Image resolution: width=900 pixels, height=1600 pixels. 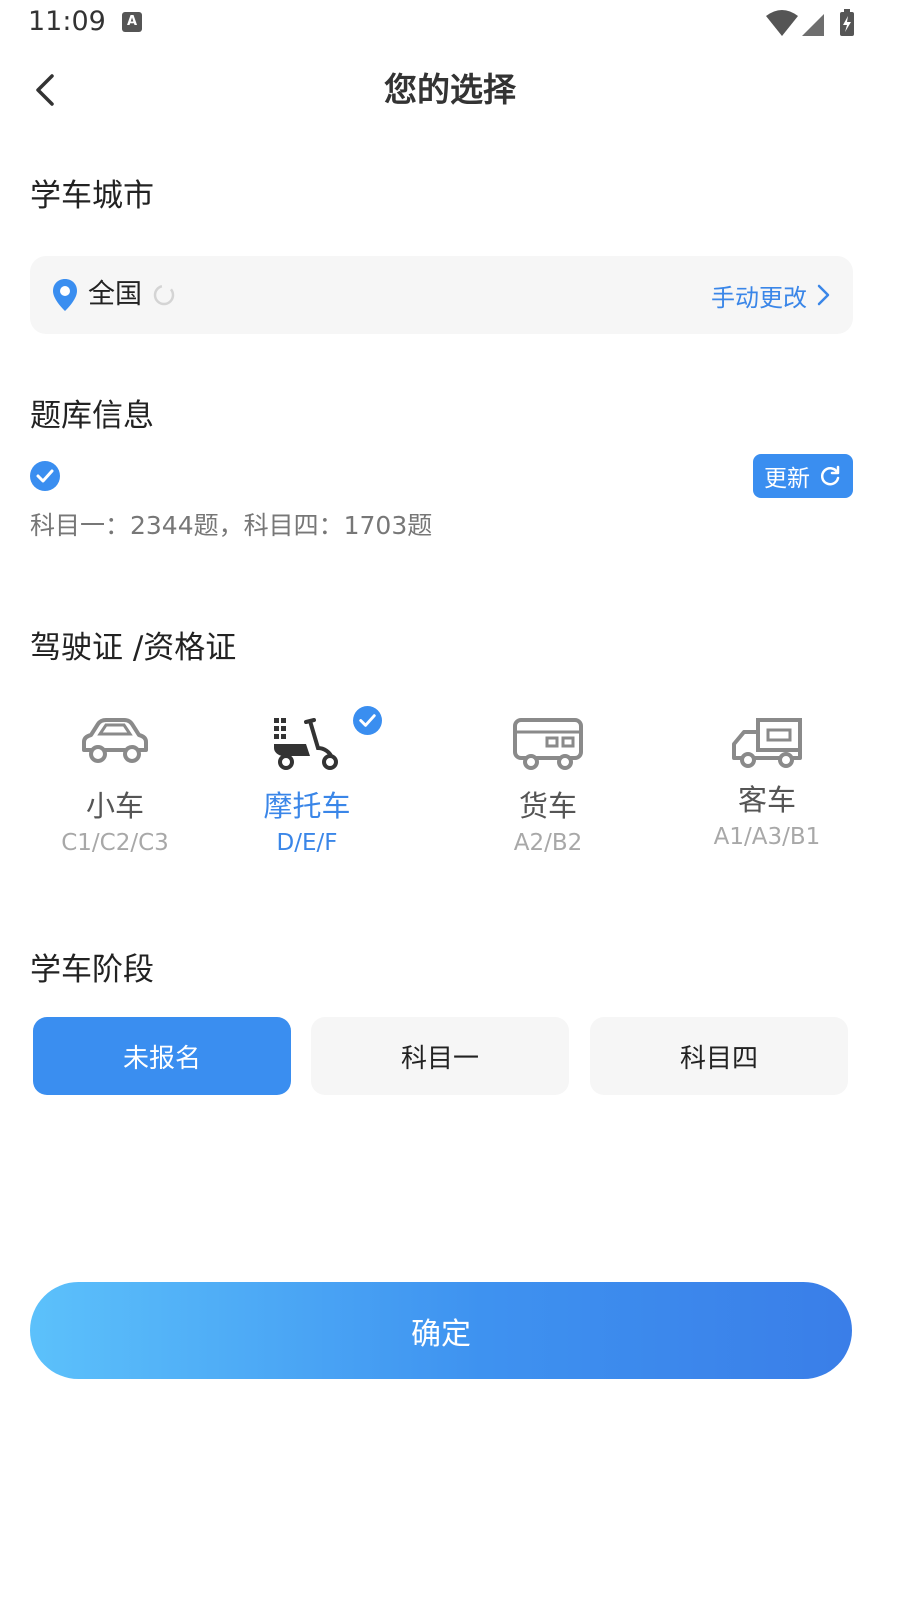 What do you see at coordinates (441, 1330) in the screenshot?
I see `confirm-button: 确定` at bounding box center [441, 1330].